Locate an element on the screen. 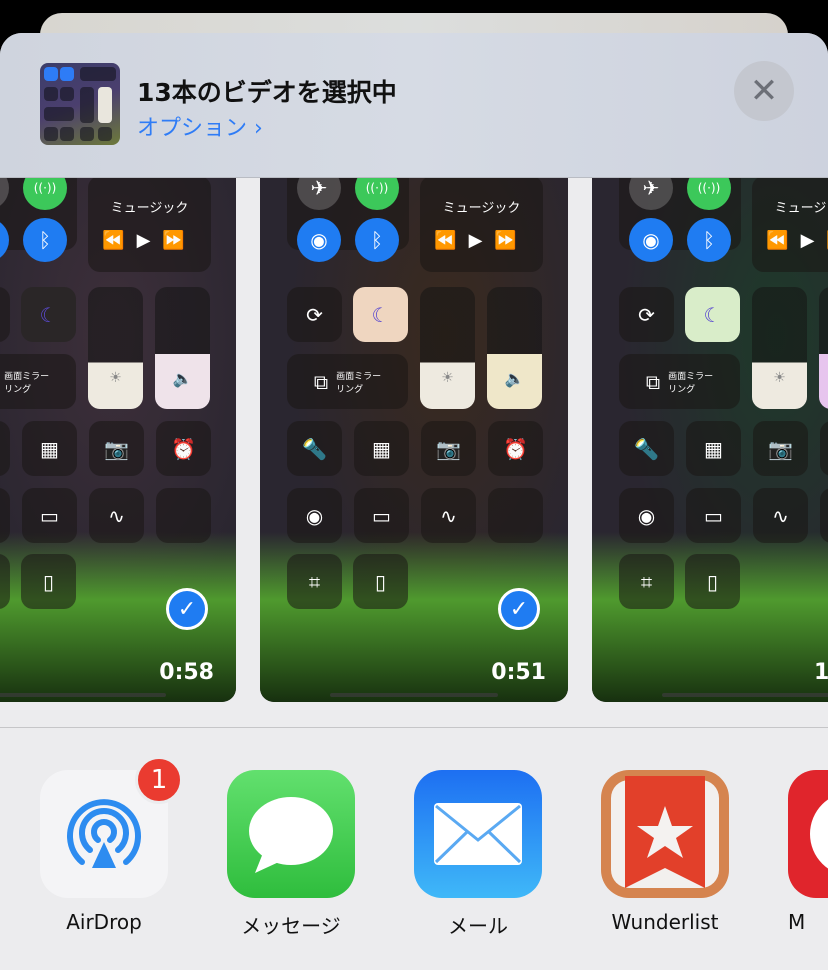 The height and width of the screenshot is (970, 828). app-partial: M is located at coordinates (808, 852).